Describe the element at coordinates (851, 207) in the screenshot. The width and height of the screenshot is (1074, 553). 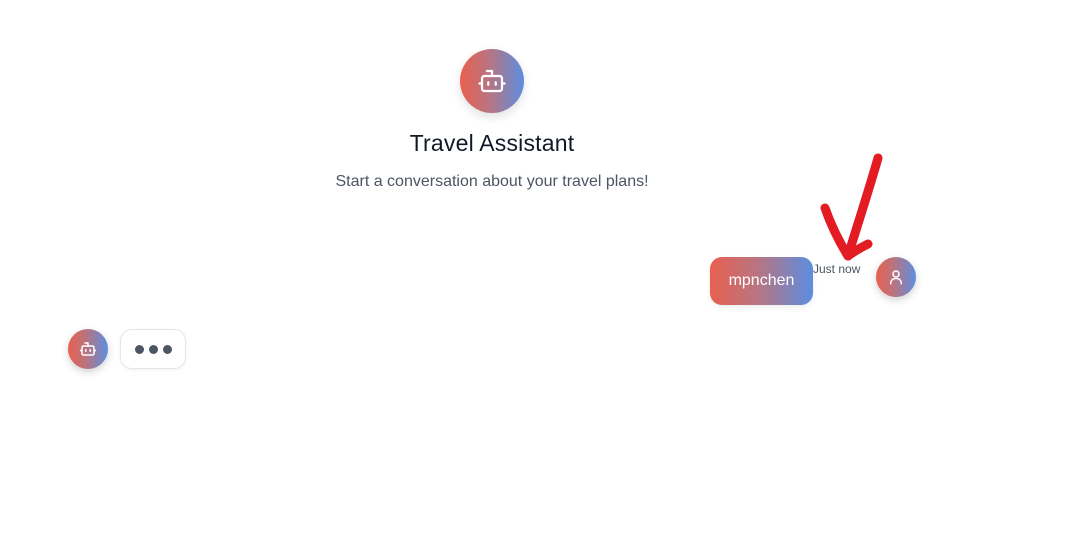
I see `annotation-arrow-icon` at that location.